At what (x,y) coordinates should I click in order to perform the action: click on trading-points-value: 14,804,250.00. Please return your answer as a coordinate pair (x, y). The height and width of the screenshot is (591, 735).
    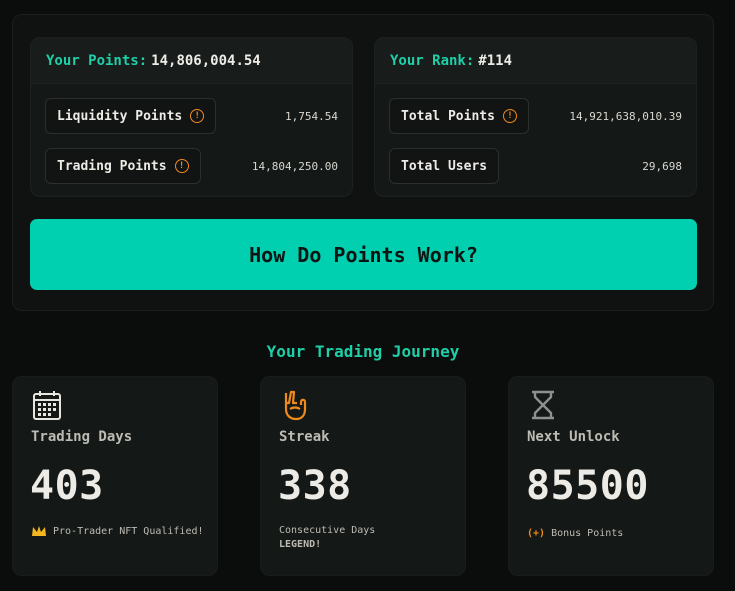
    Looking at the image, I should click on (294, 166).